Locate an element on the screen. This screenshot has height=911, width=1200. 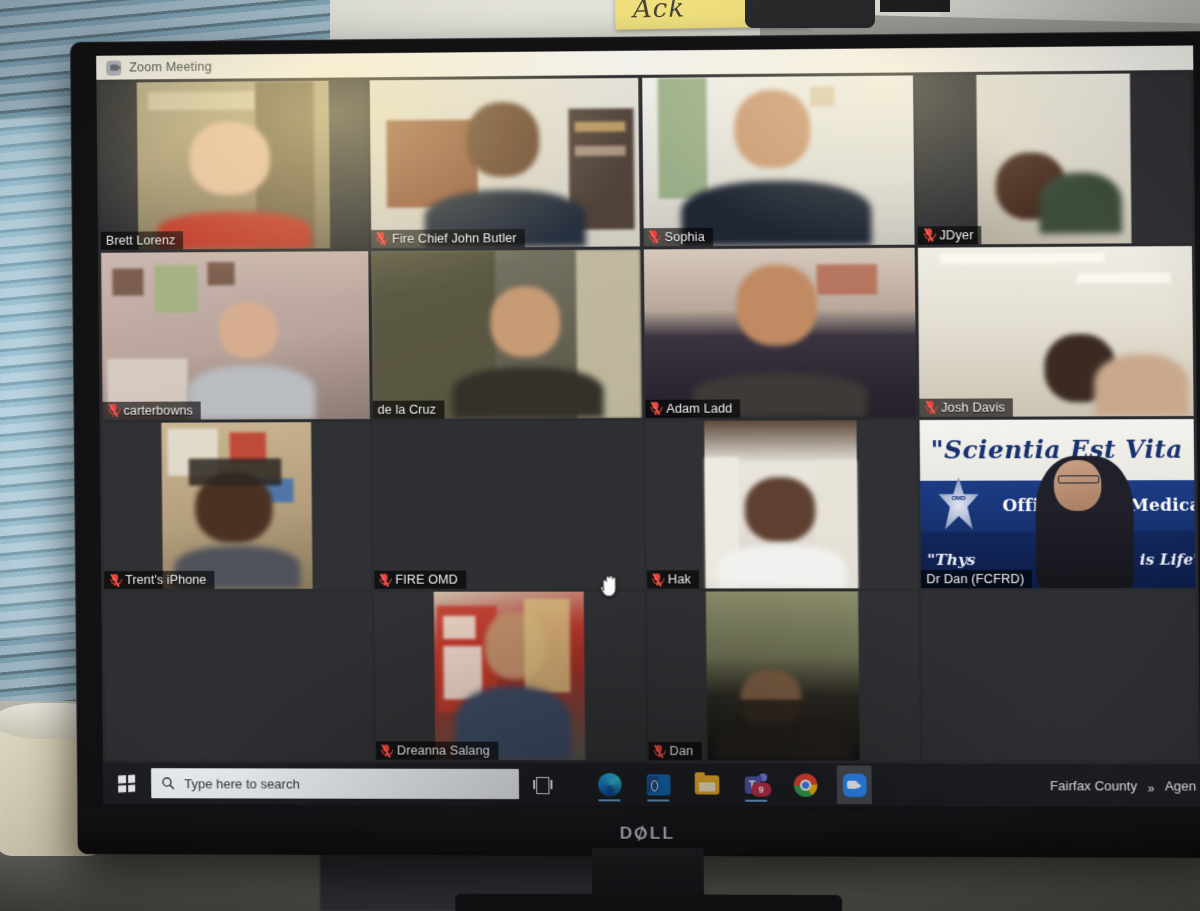
participant-name: Sophia is located at coordinates (684, 236).